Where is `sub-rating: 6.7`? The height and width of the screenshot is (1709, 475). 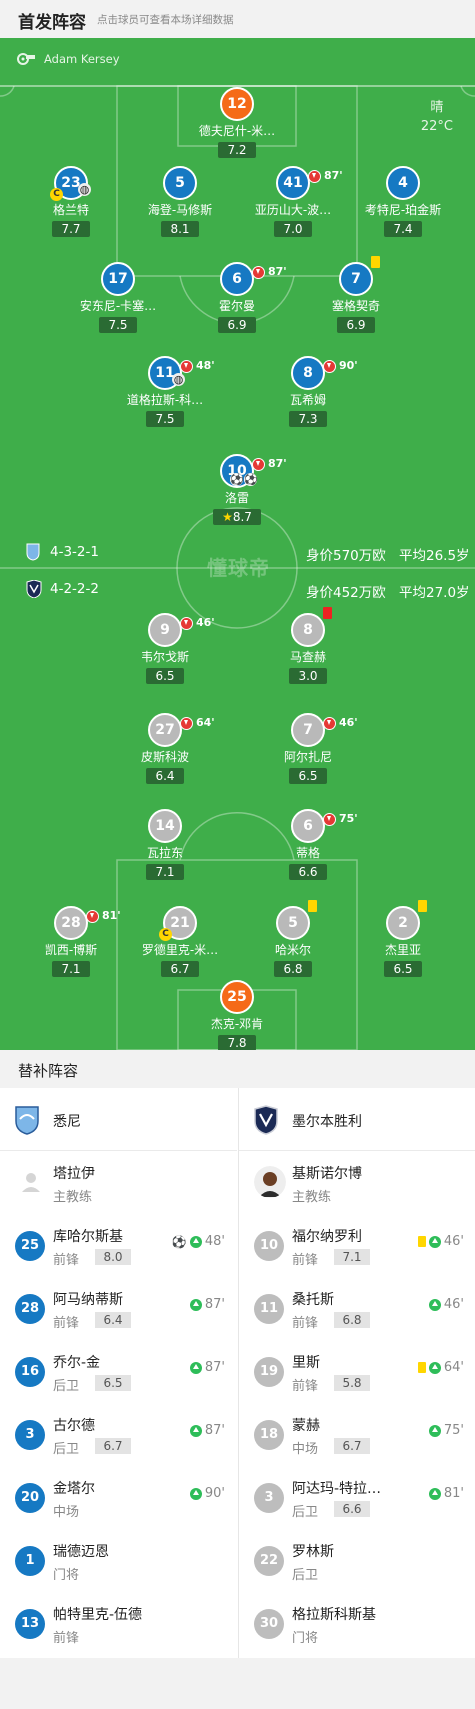 sub-rating: 6.7 is located at coordinates (352, 1446).